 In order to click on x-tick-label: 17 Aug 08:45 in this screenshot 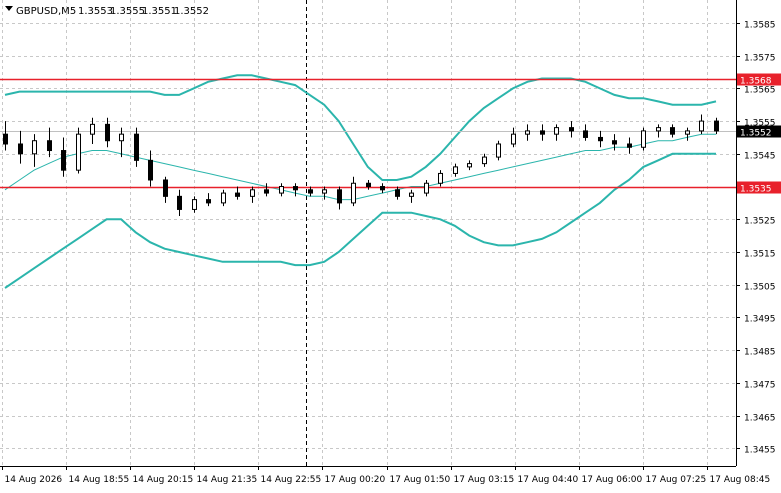, I will do `click(740, 480)`.